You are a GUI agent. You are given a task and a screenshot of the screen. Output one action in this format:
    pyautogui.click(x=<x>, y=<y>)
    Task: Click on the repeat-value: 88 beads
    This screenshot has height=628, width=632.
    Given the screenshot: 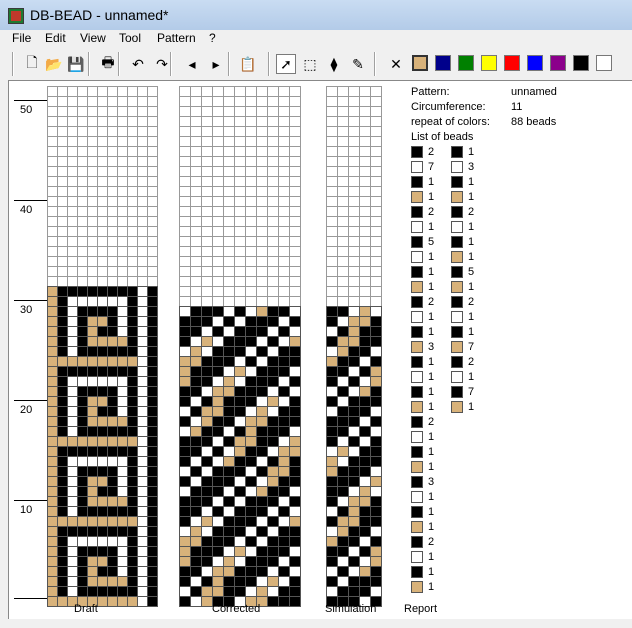 What is the action you would take?
    pyautogui.click(x=534, y=122)
    